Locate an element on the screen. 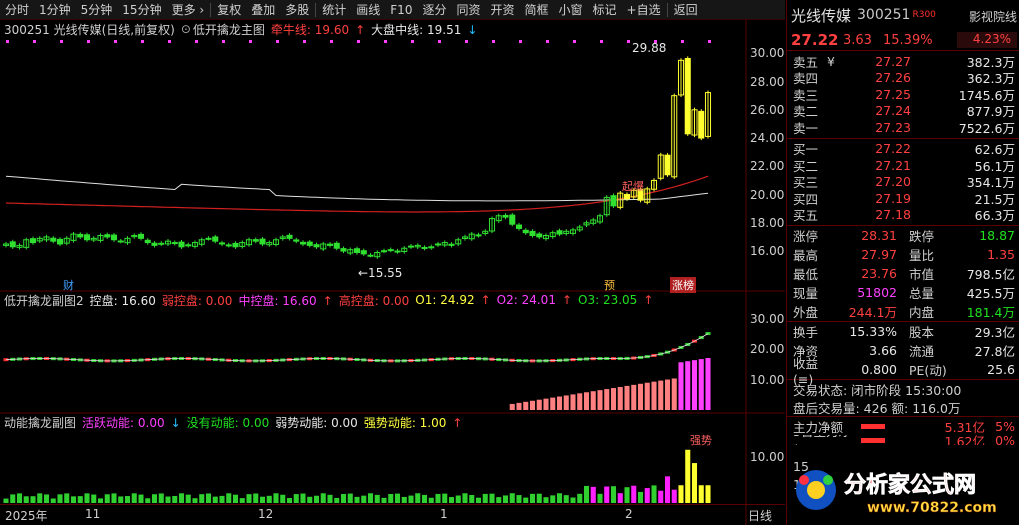  toolbar-item-1: 1分钟 is located at coordinates (55, 10).